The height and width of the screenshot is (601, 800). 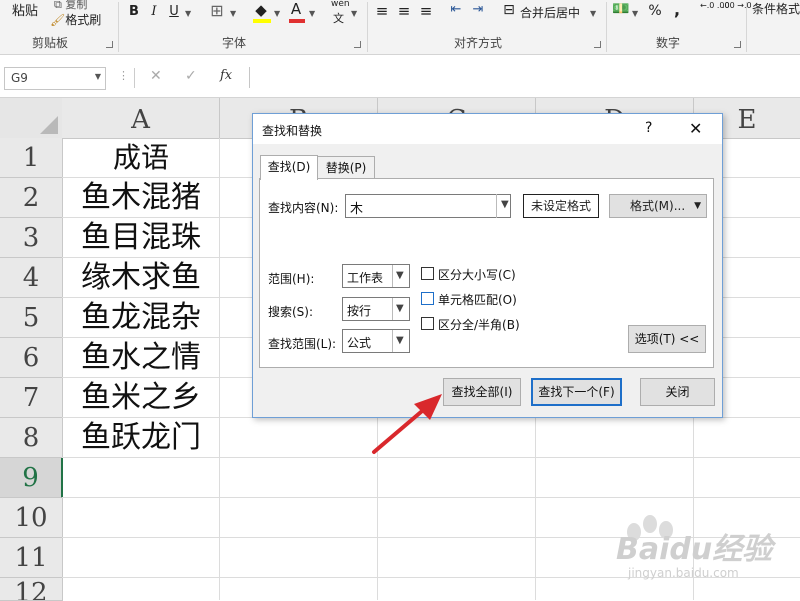 I want to click on formula-input, so click(x=524, y=77).